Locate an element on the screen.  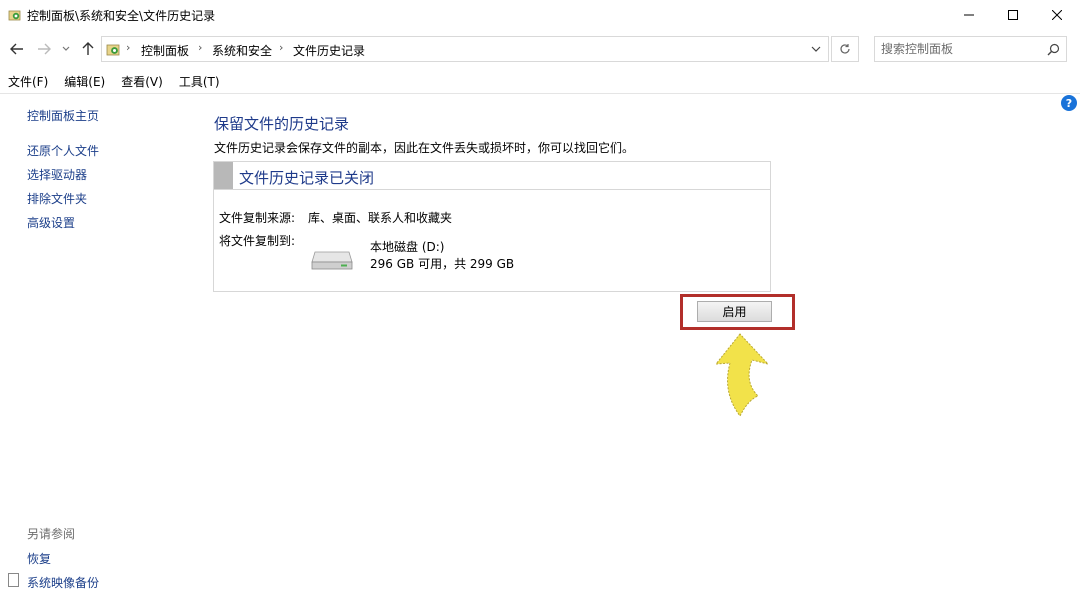
panel-header: 文件历史记录已关闭 is located at coordinates (492, 176).